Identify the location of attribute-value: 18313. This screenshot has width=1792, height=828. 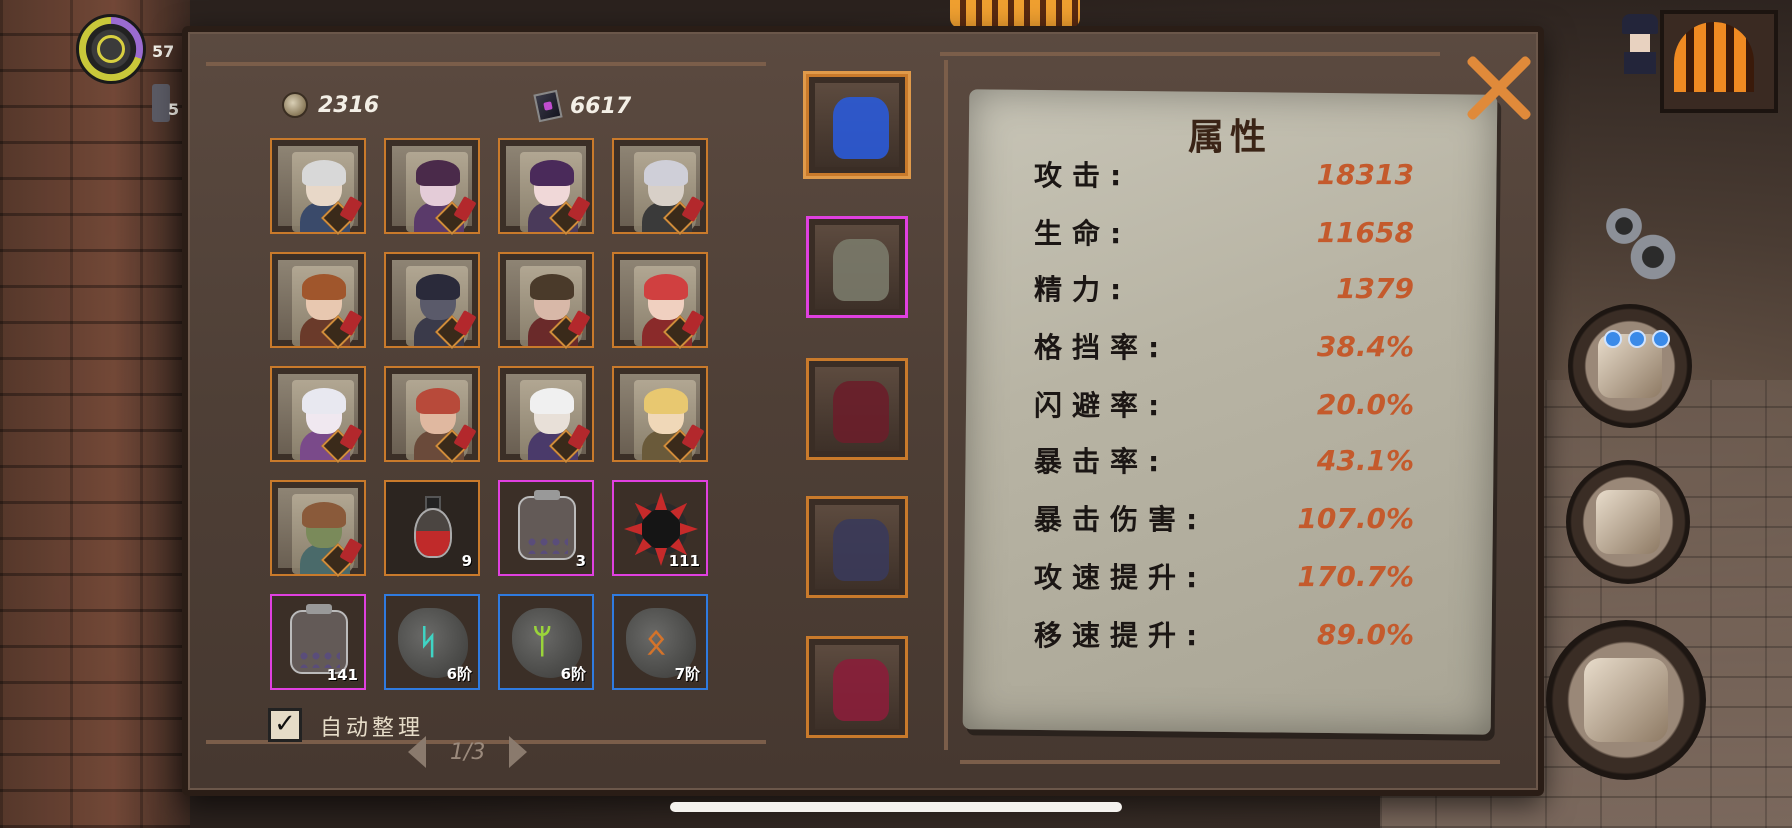
(1365, 174).